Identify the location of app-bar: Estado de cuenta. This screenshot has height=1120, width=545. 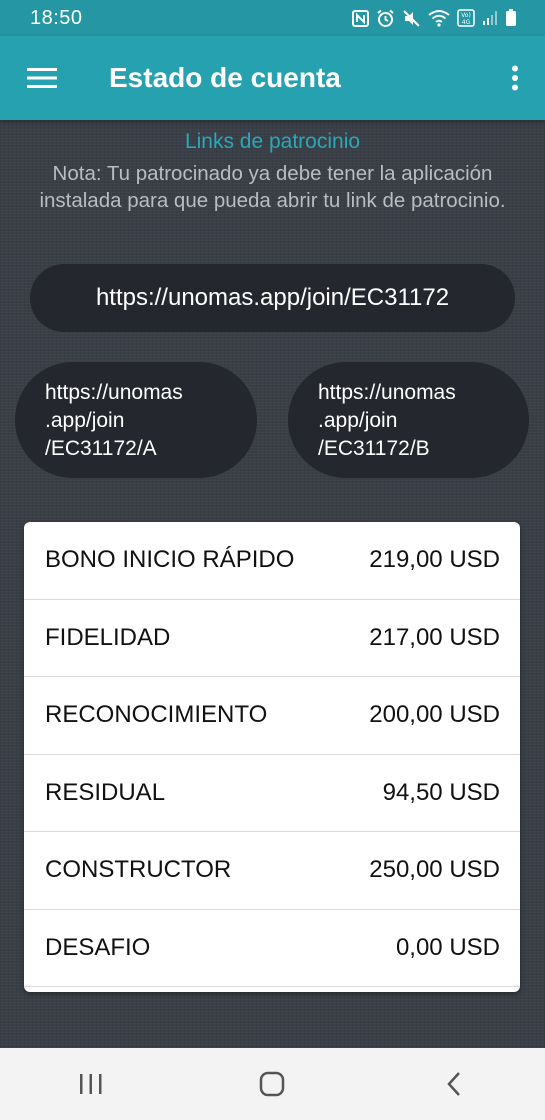
(272, 78).